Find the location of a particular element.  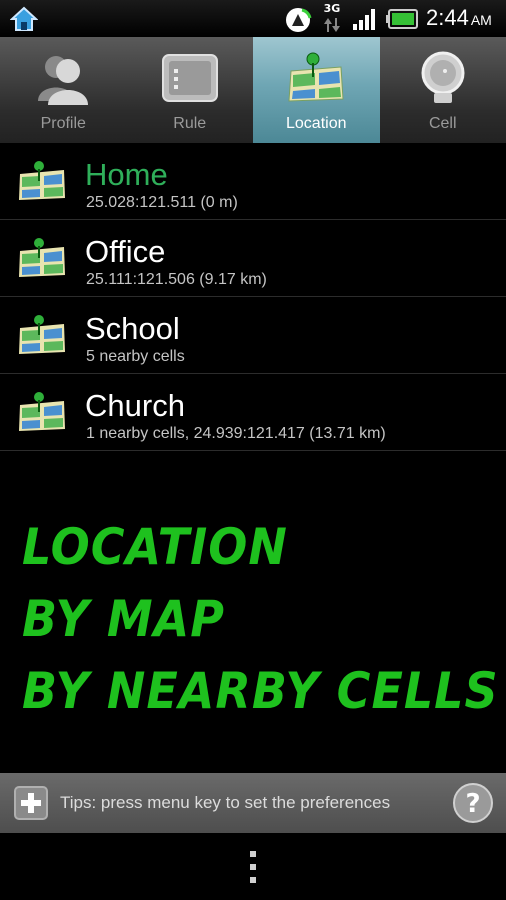

tab-profile: Profile is located at coordinates (63, 90).